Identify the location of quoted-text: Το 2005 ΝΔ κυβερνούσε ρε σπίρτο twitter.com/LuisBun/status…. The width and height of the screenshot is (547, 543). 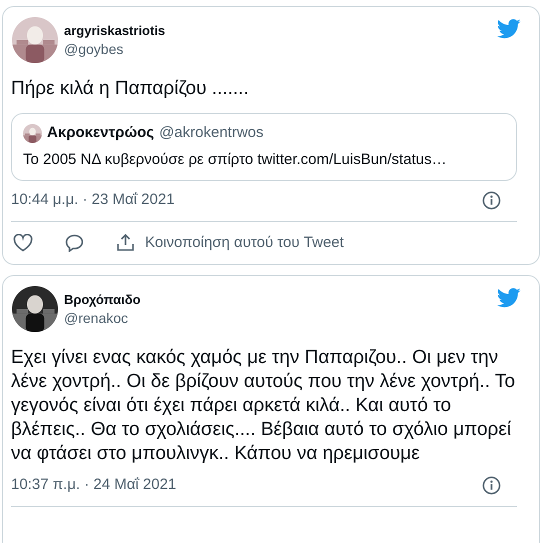
(235, 160).